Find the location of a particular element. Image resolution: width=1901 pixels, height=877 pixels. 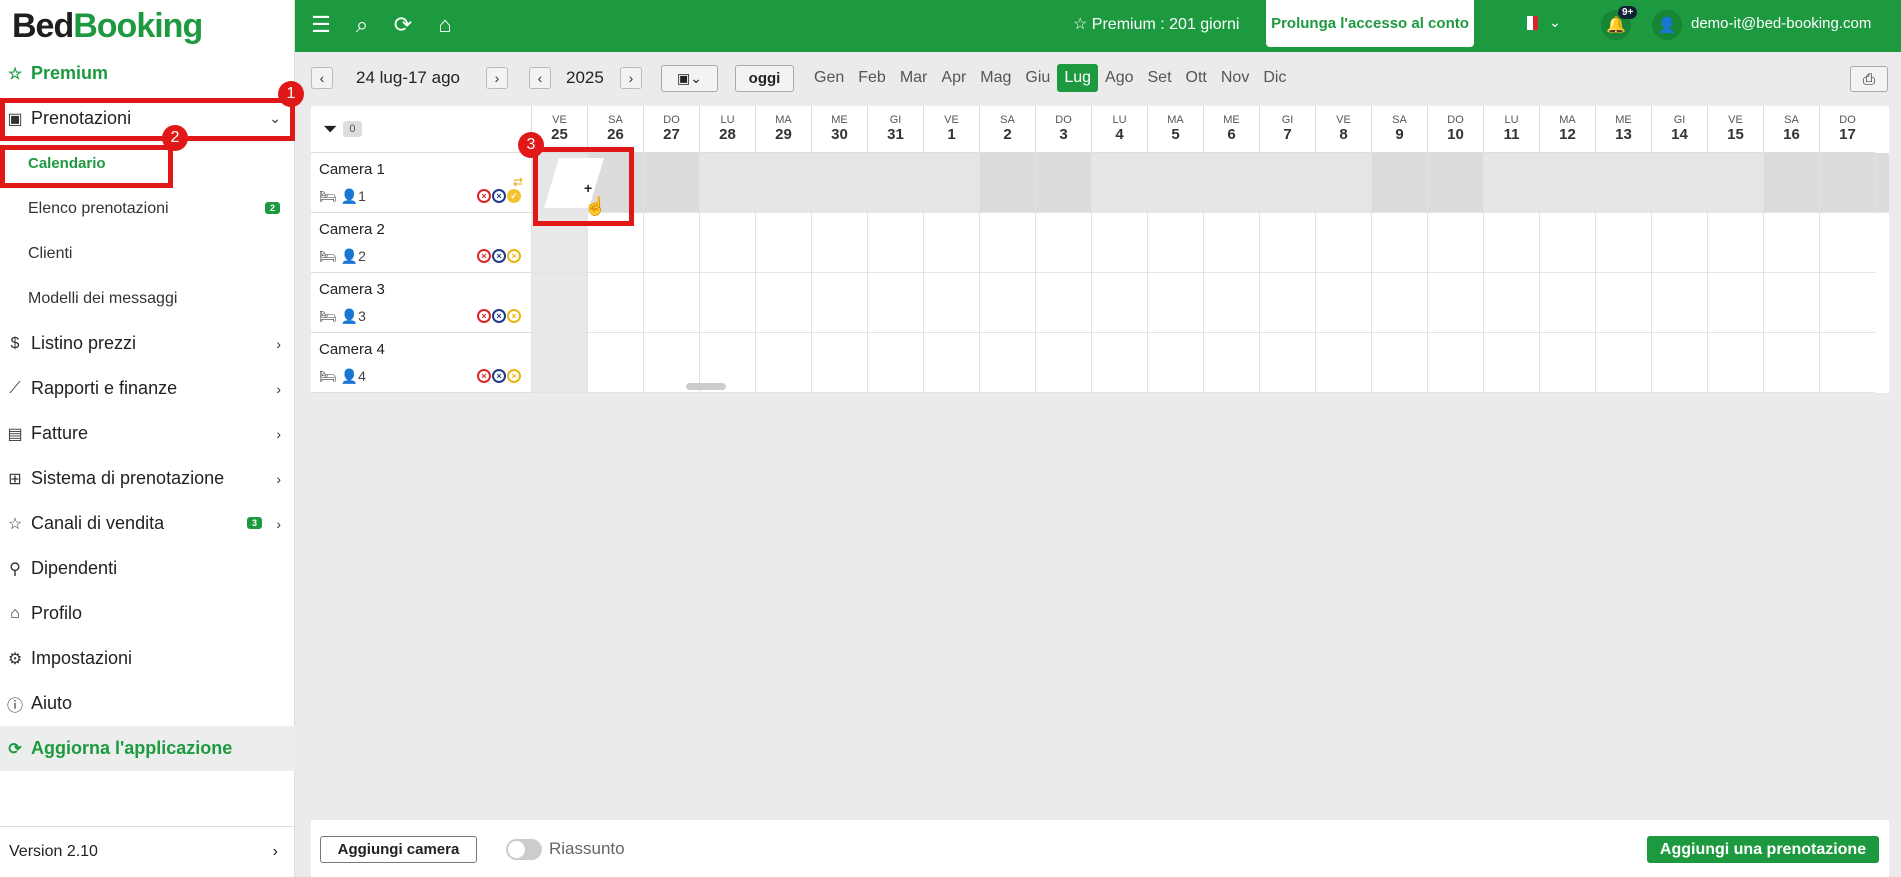

month-lug: Lug is located at coordinates (1078, 78).